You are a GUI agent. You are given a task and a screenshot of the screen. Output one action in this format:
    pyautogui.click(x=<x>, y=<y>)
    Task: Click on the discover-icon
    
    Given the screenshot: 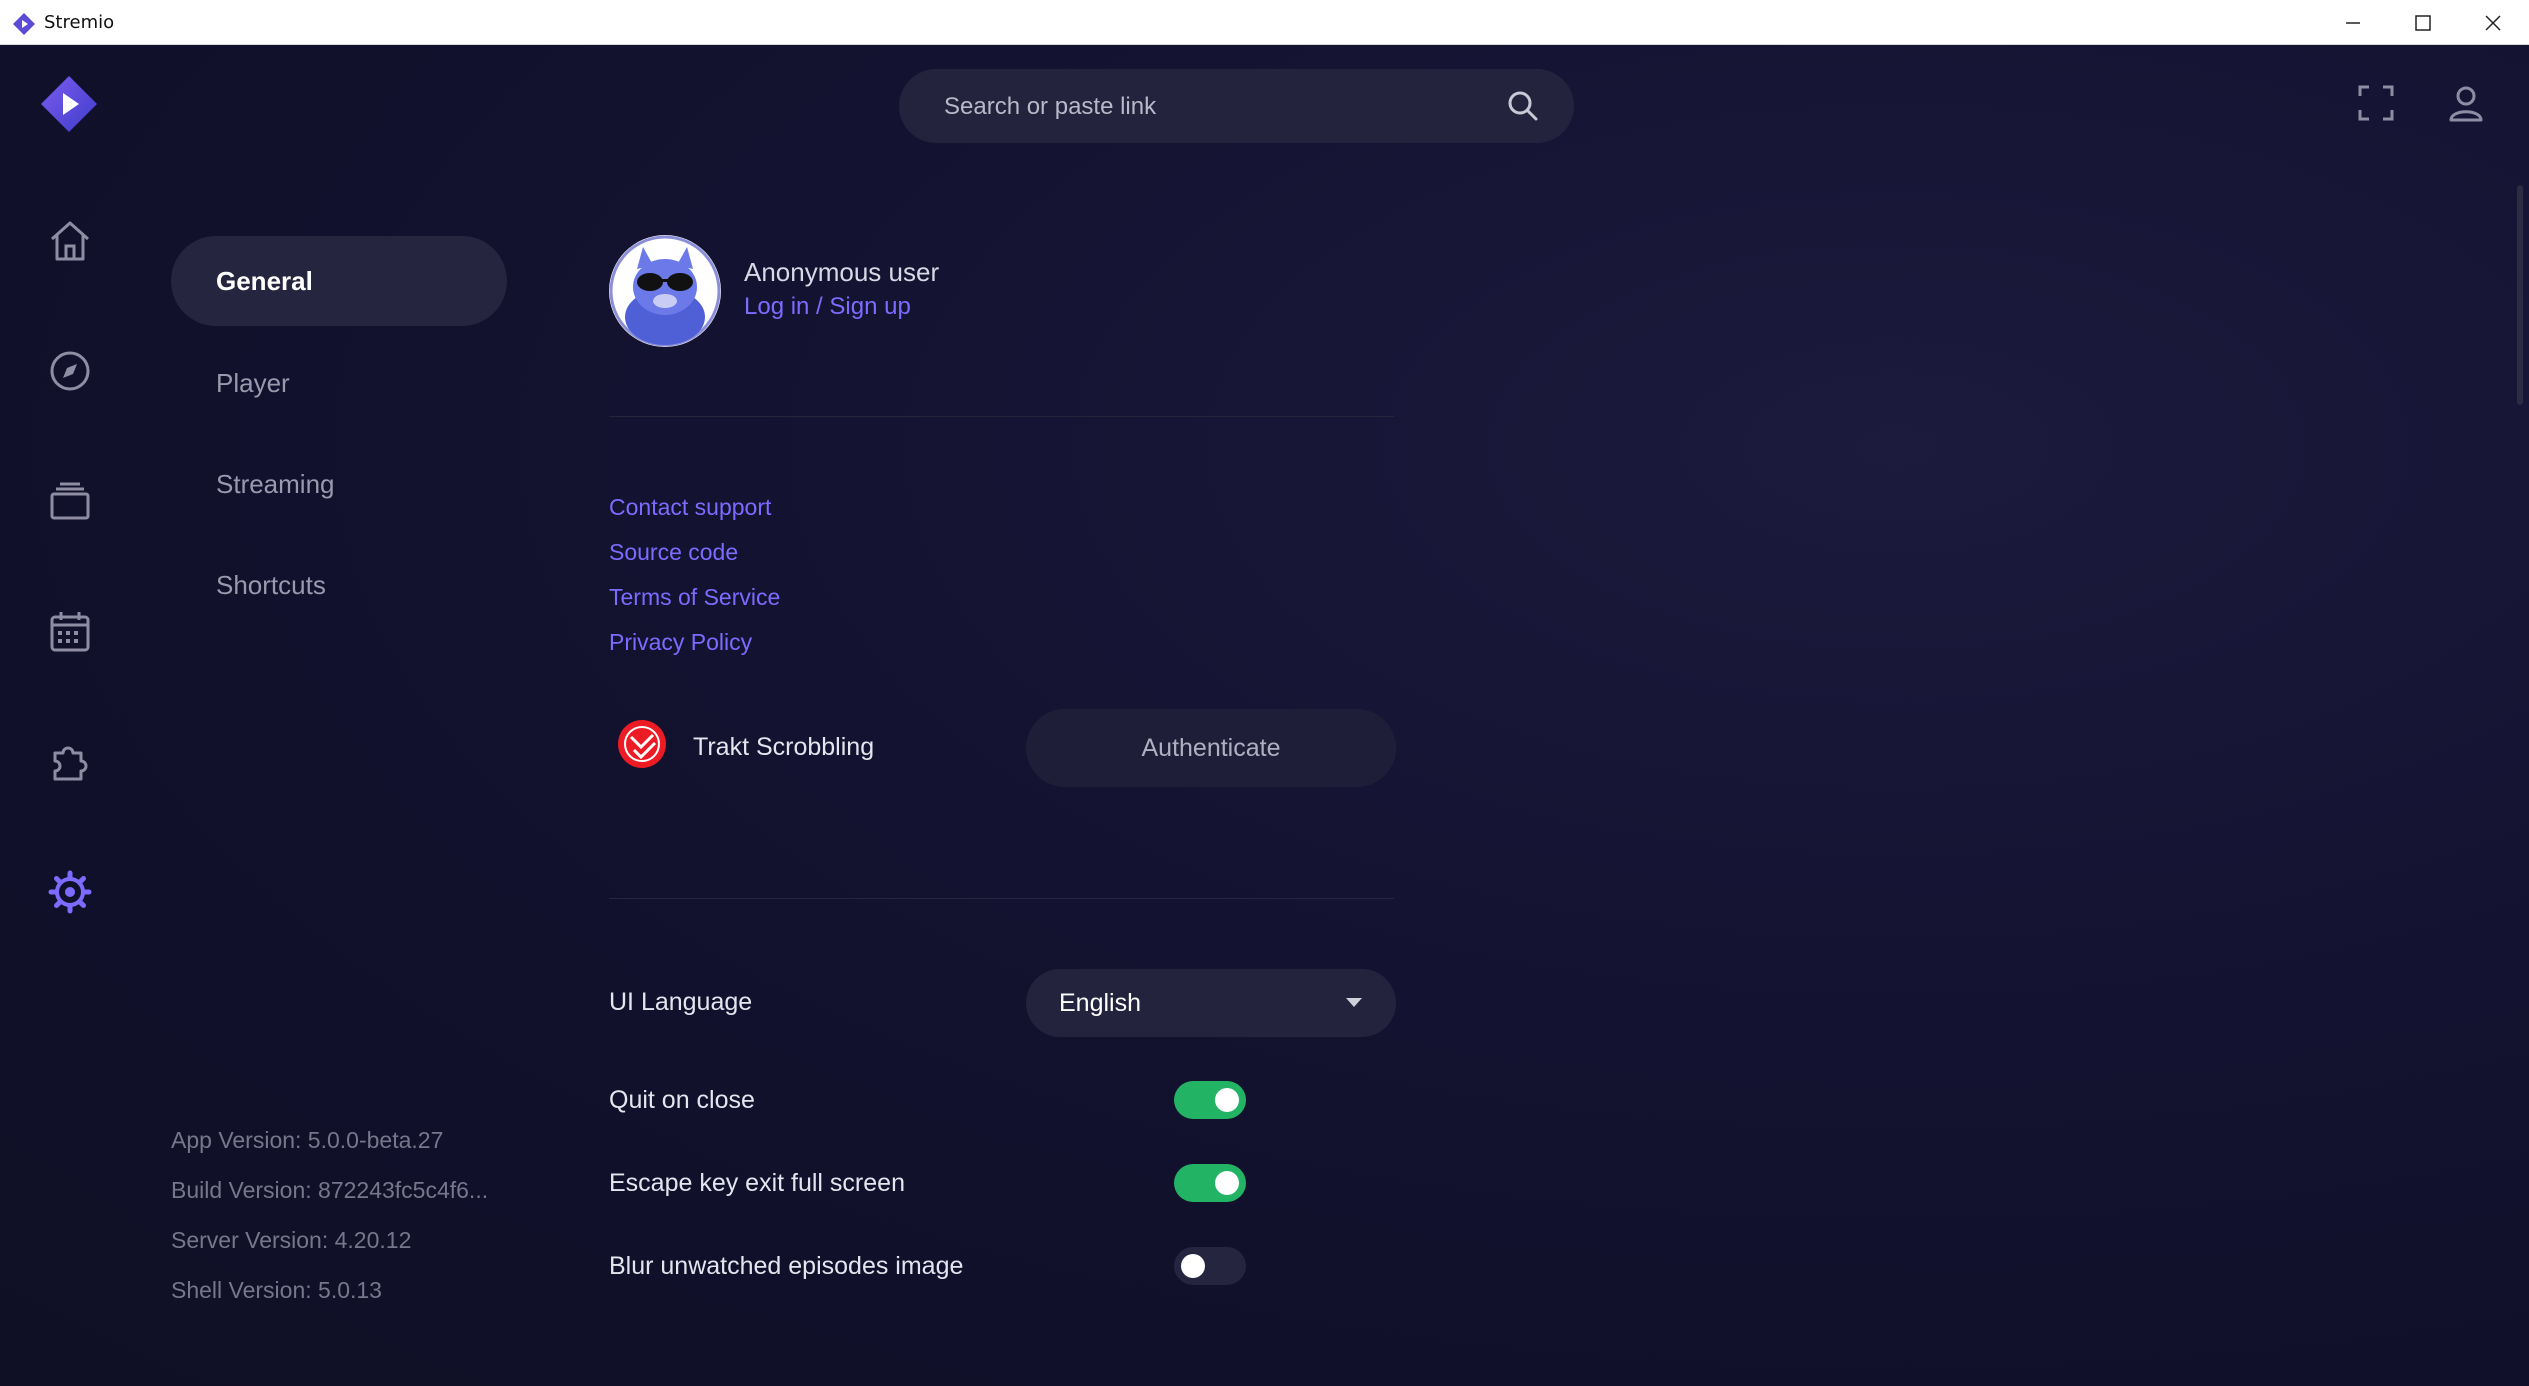 What is the action you would take?
    pyautogui.click(x=70, y=371)
    